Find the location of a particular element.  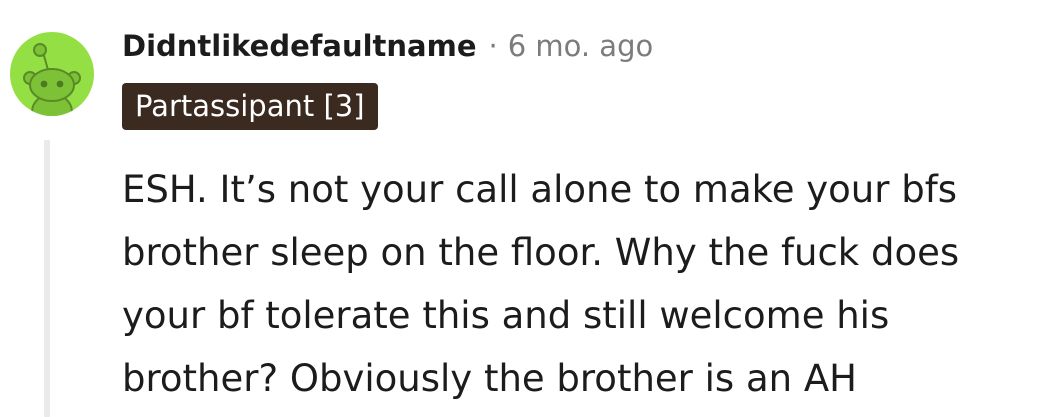

user-avatar is located at coordinates (52, 74).